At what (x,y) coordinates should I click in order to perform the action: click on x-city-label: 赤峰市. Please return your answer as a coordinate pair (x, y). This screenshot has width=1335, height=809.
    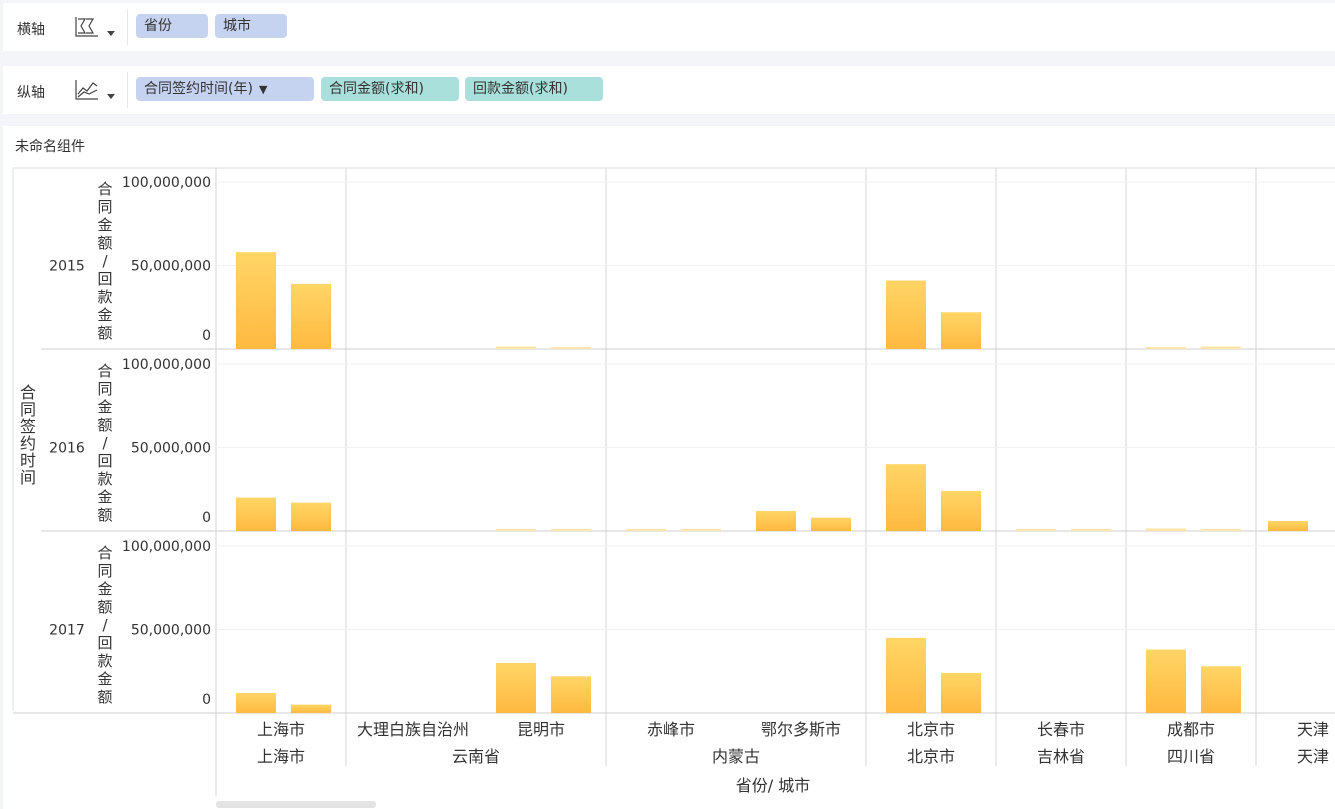
    Looking at the image, I should click on (671, 729).